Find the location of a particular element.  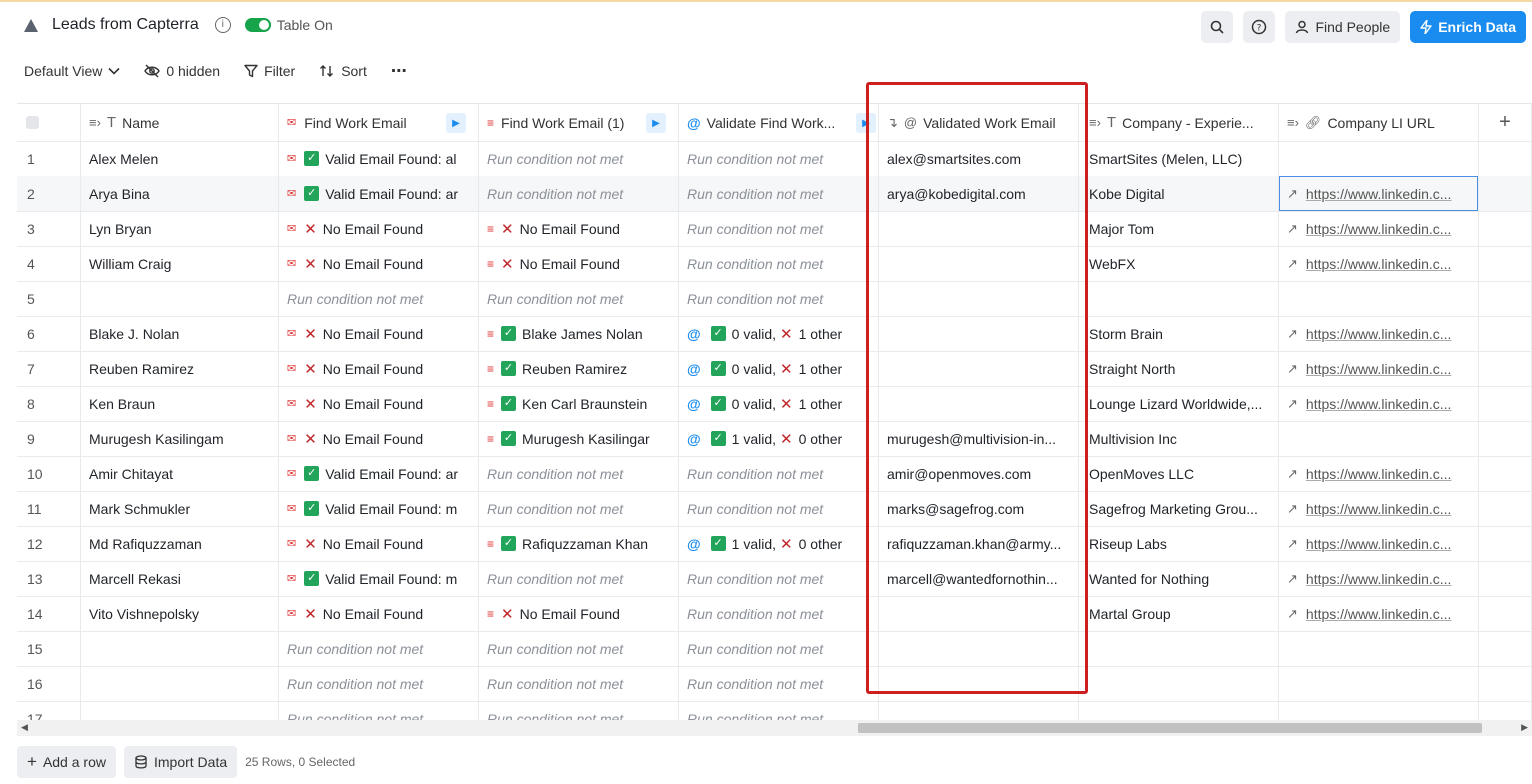

view-selector: Default View is located at coordinates (72, 71).